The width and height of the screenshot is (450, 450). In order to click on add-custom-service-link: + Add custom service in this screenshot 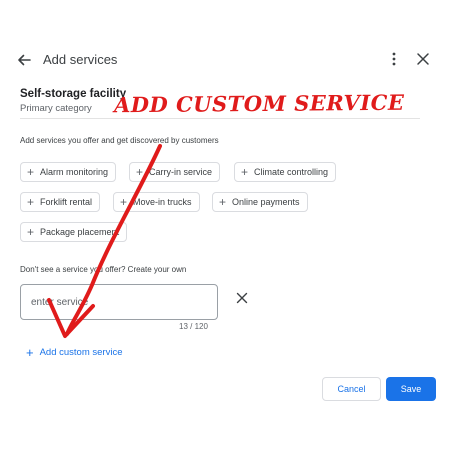, I will do `click(74, 352)`.